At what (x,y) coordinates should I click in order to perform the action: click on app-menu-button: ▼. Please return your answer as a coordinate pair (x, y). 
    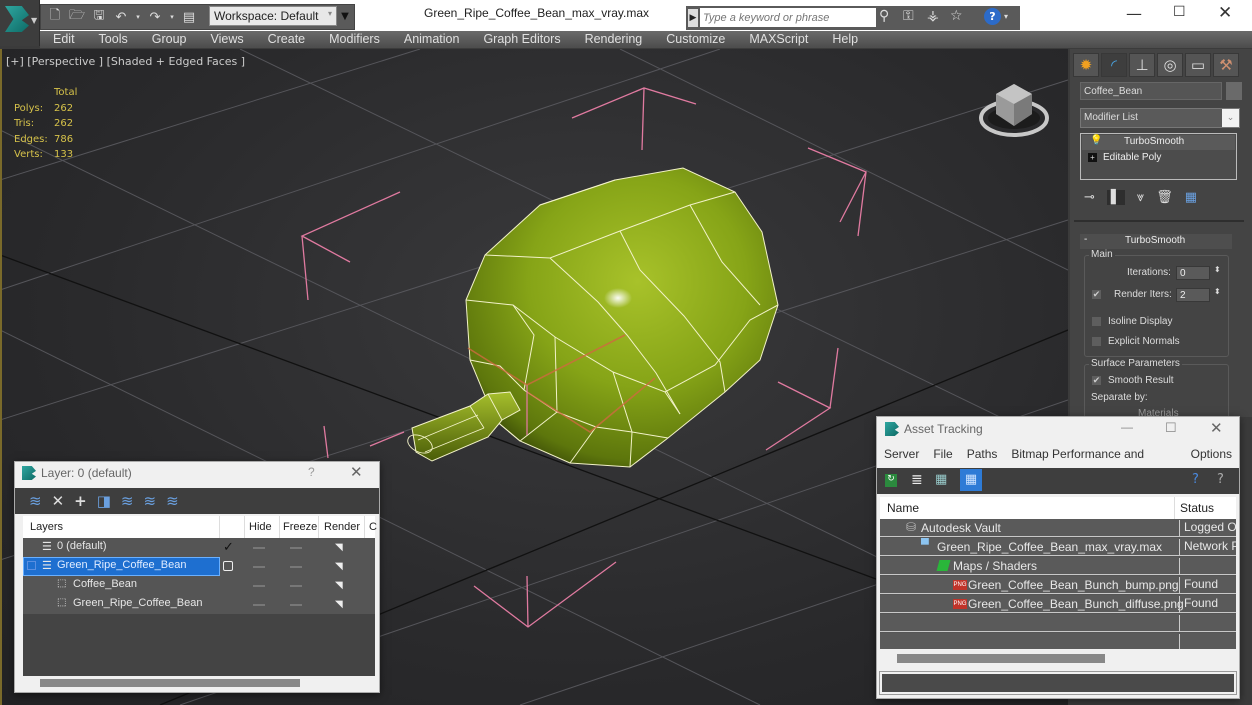
    Looking at the image, I should click on (20, 23).